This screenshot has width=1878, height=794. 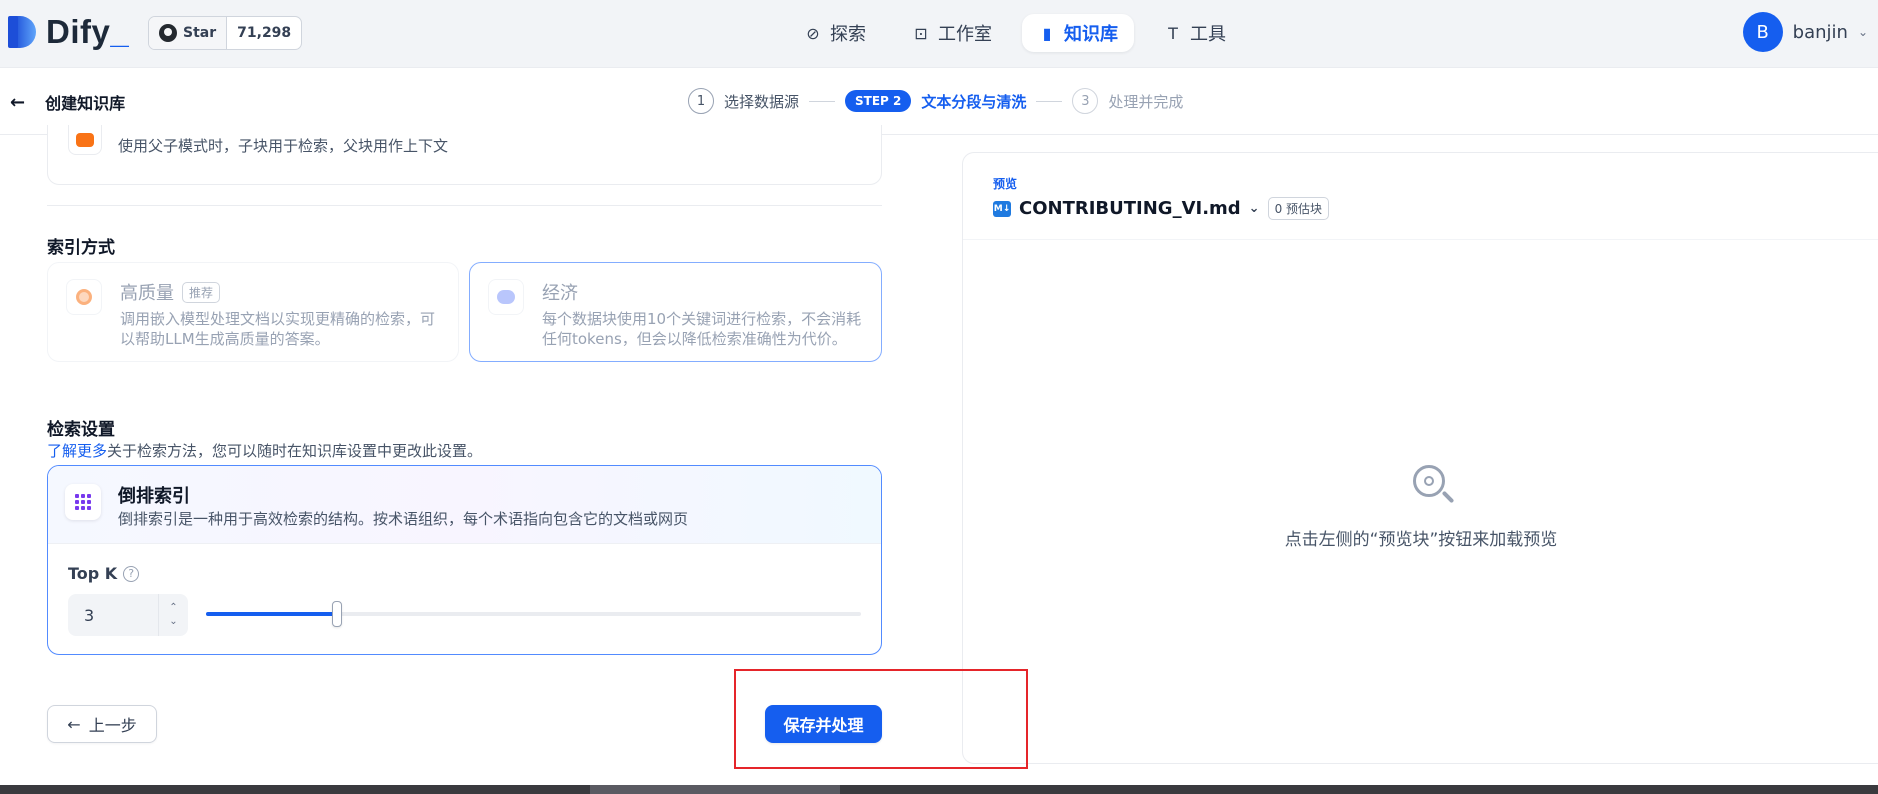 I want to click on search-preview-icon, so click(x=1433, y=485).